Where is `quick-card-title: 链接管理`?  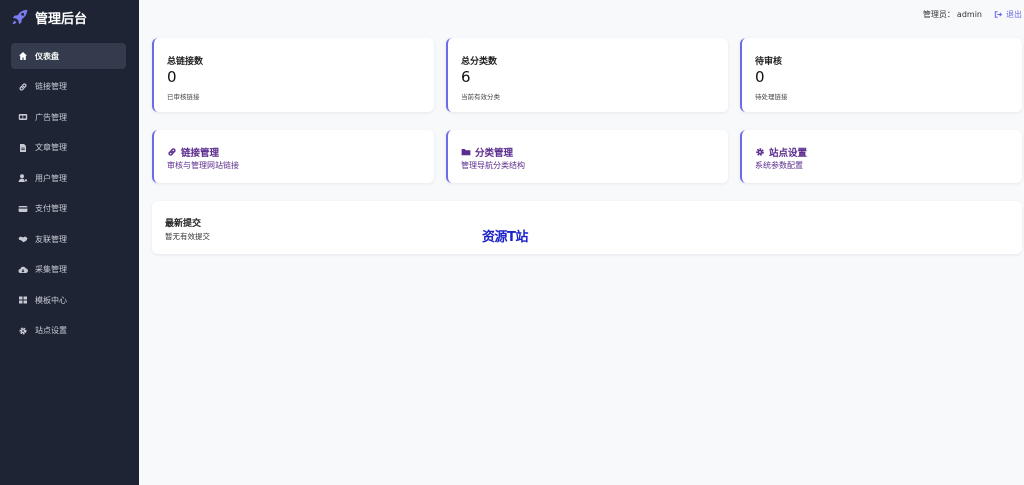
quick-card-title: 链接管理 is located at coordinates (193, 152).